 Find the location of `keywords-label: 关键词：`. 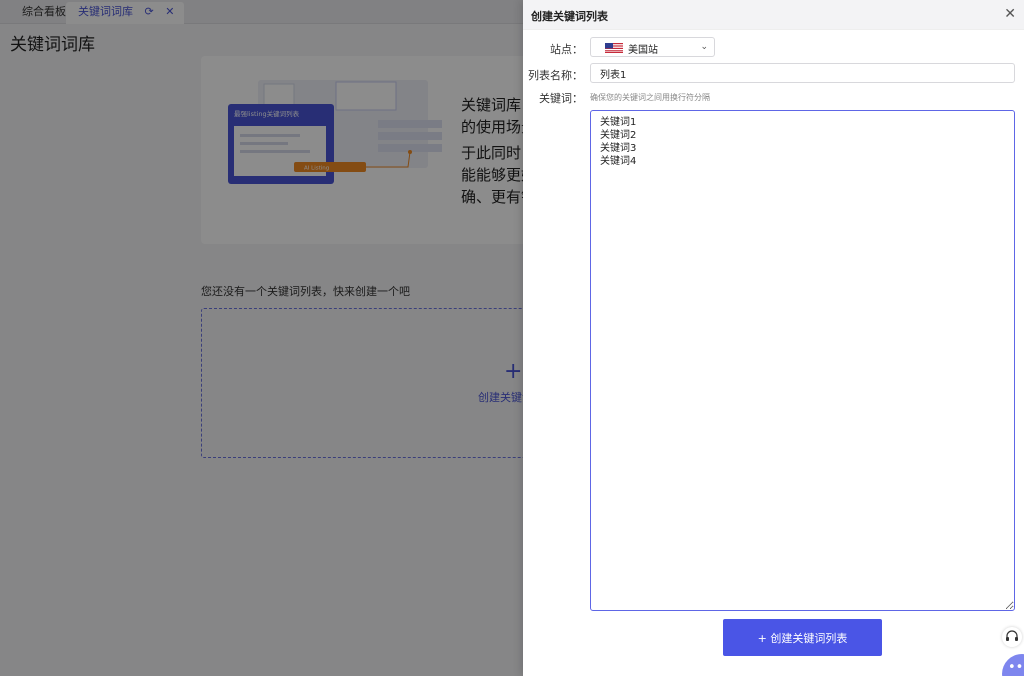

keywords-label: 关键词： is located at coordinates (561, 98).